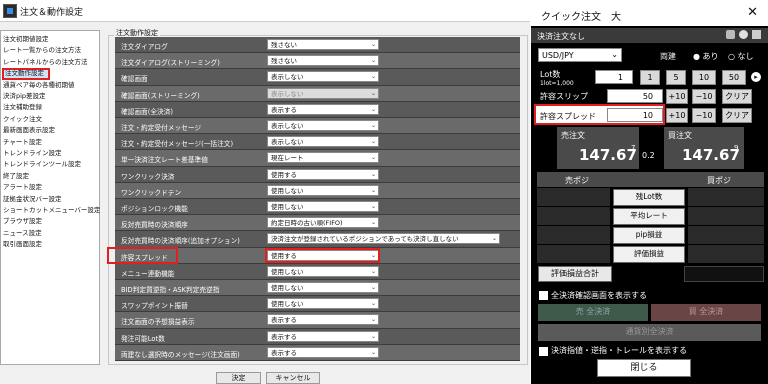 This screenshot has width=768, height=384. Describe the element at coordinates (635, 115) in the screenshot. I see `spread-input: 10` at that location.